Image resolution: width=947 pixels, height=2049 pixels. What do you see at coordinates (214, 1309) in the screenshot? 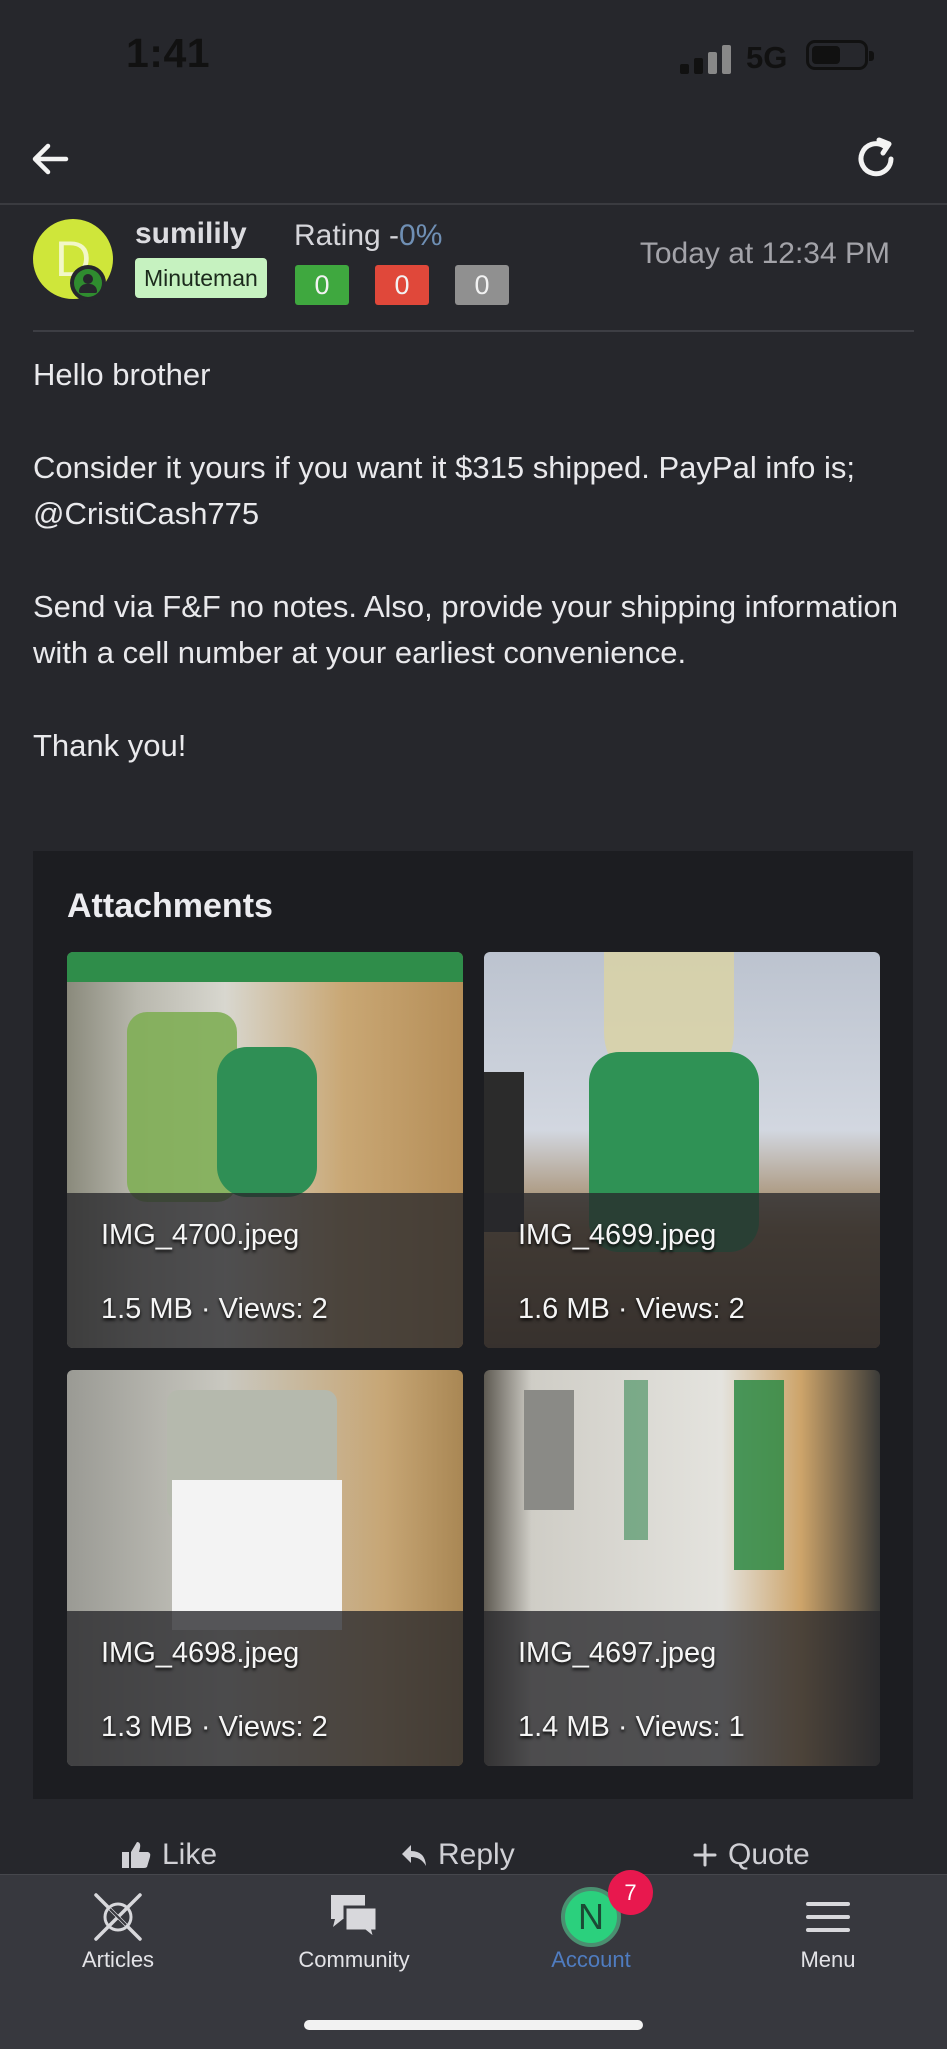
I see `attachment-meta: 1.5 MB · Views: 2` at bounding box center [214, 1309].